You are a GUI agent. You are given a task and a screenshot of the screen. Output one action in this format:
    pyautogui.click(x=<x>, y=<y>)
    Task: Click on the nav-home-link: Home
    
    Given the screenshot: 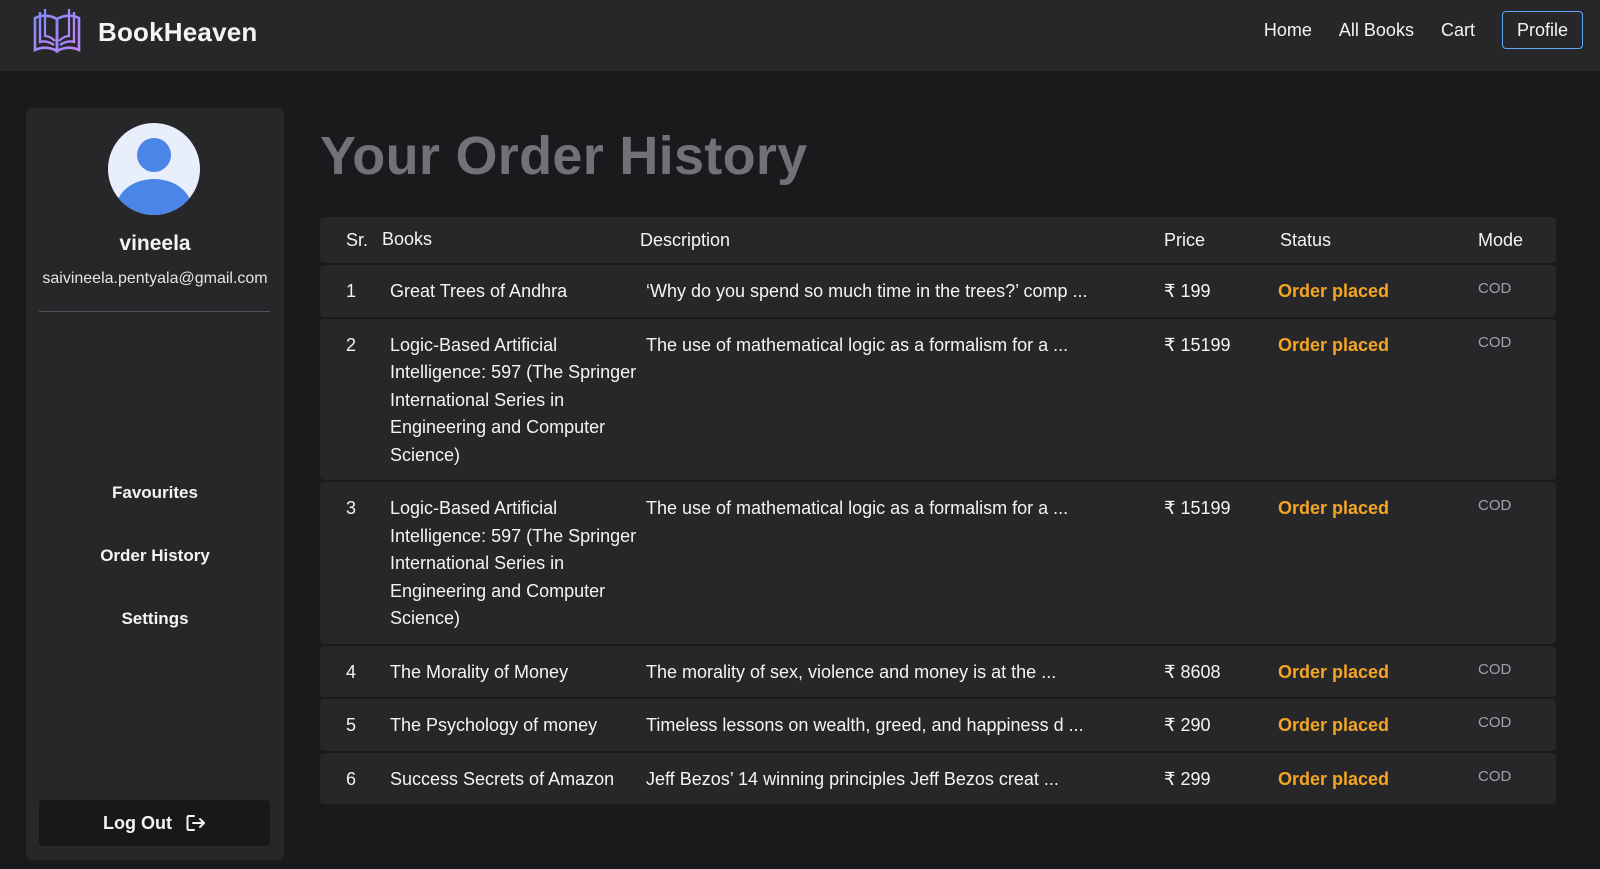 What is the action you would take?
    pyautogui.click(x=1288, y=30)
    